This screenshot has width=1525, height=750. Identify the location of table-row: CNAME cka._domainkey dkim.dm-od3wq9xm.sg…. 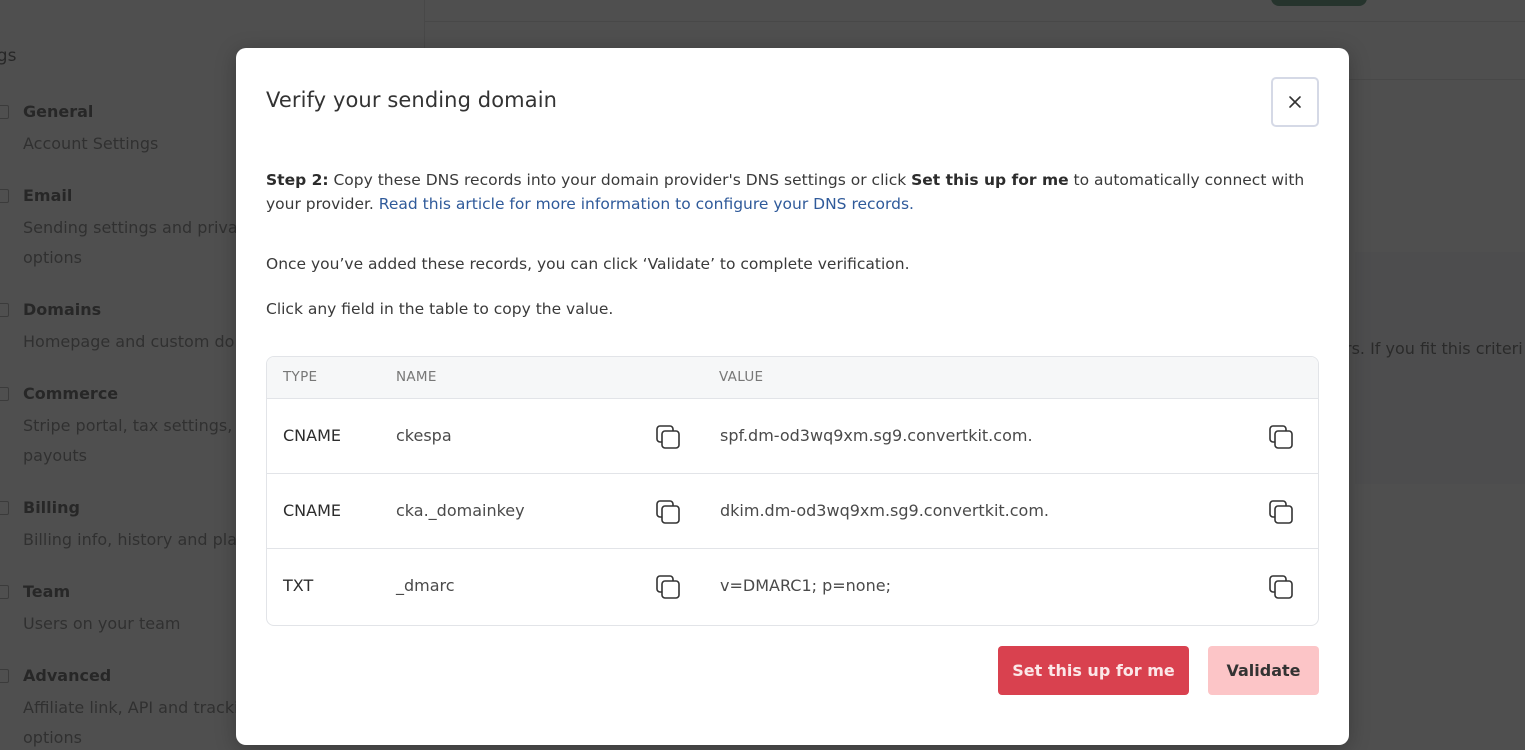
(792, 511).